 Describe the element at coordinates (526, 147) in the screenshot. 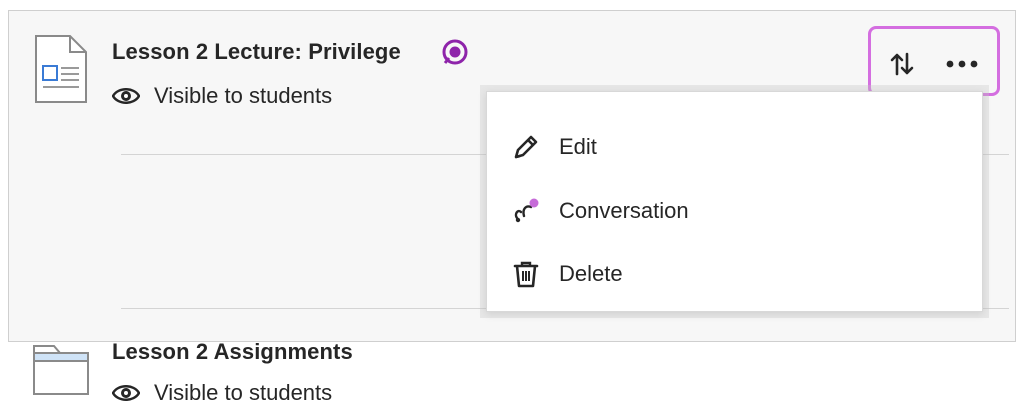

I see `pencil-icon` at that location.